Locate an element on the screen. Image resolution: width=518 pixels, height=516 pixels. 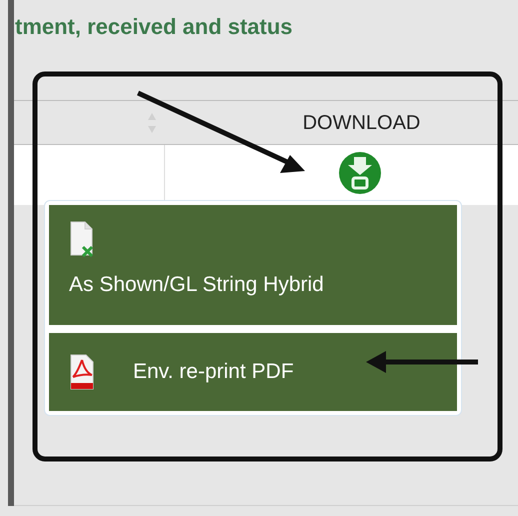
pdf-file-icon is located at coordinates (82, 372).